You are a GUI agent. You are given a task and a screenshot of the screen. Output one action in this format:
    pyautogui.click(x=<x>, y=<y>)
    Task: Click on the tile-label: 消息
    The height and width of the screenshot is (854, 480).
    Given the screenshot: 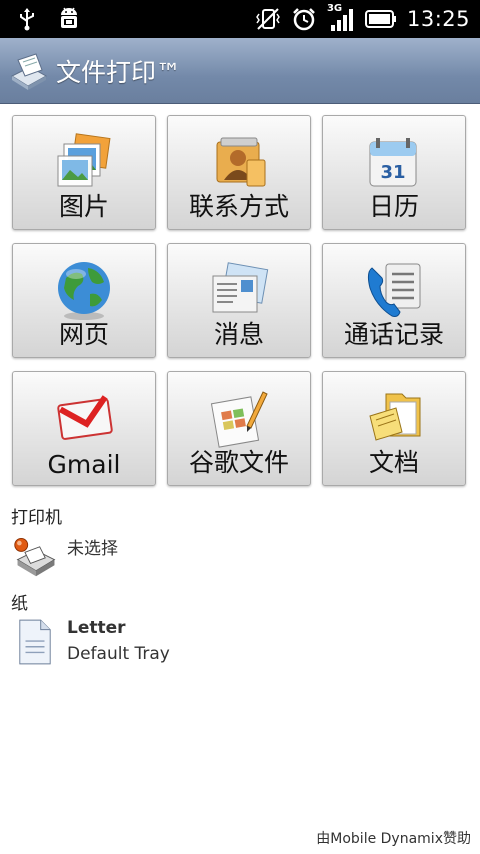 What is the action you would take?
    pyautogui.click(x=238, y=334)
    